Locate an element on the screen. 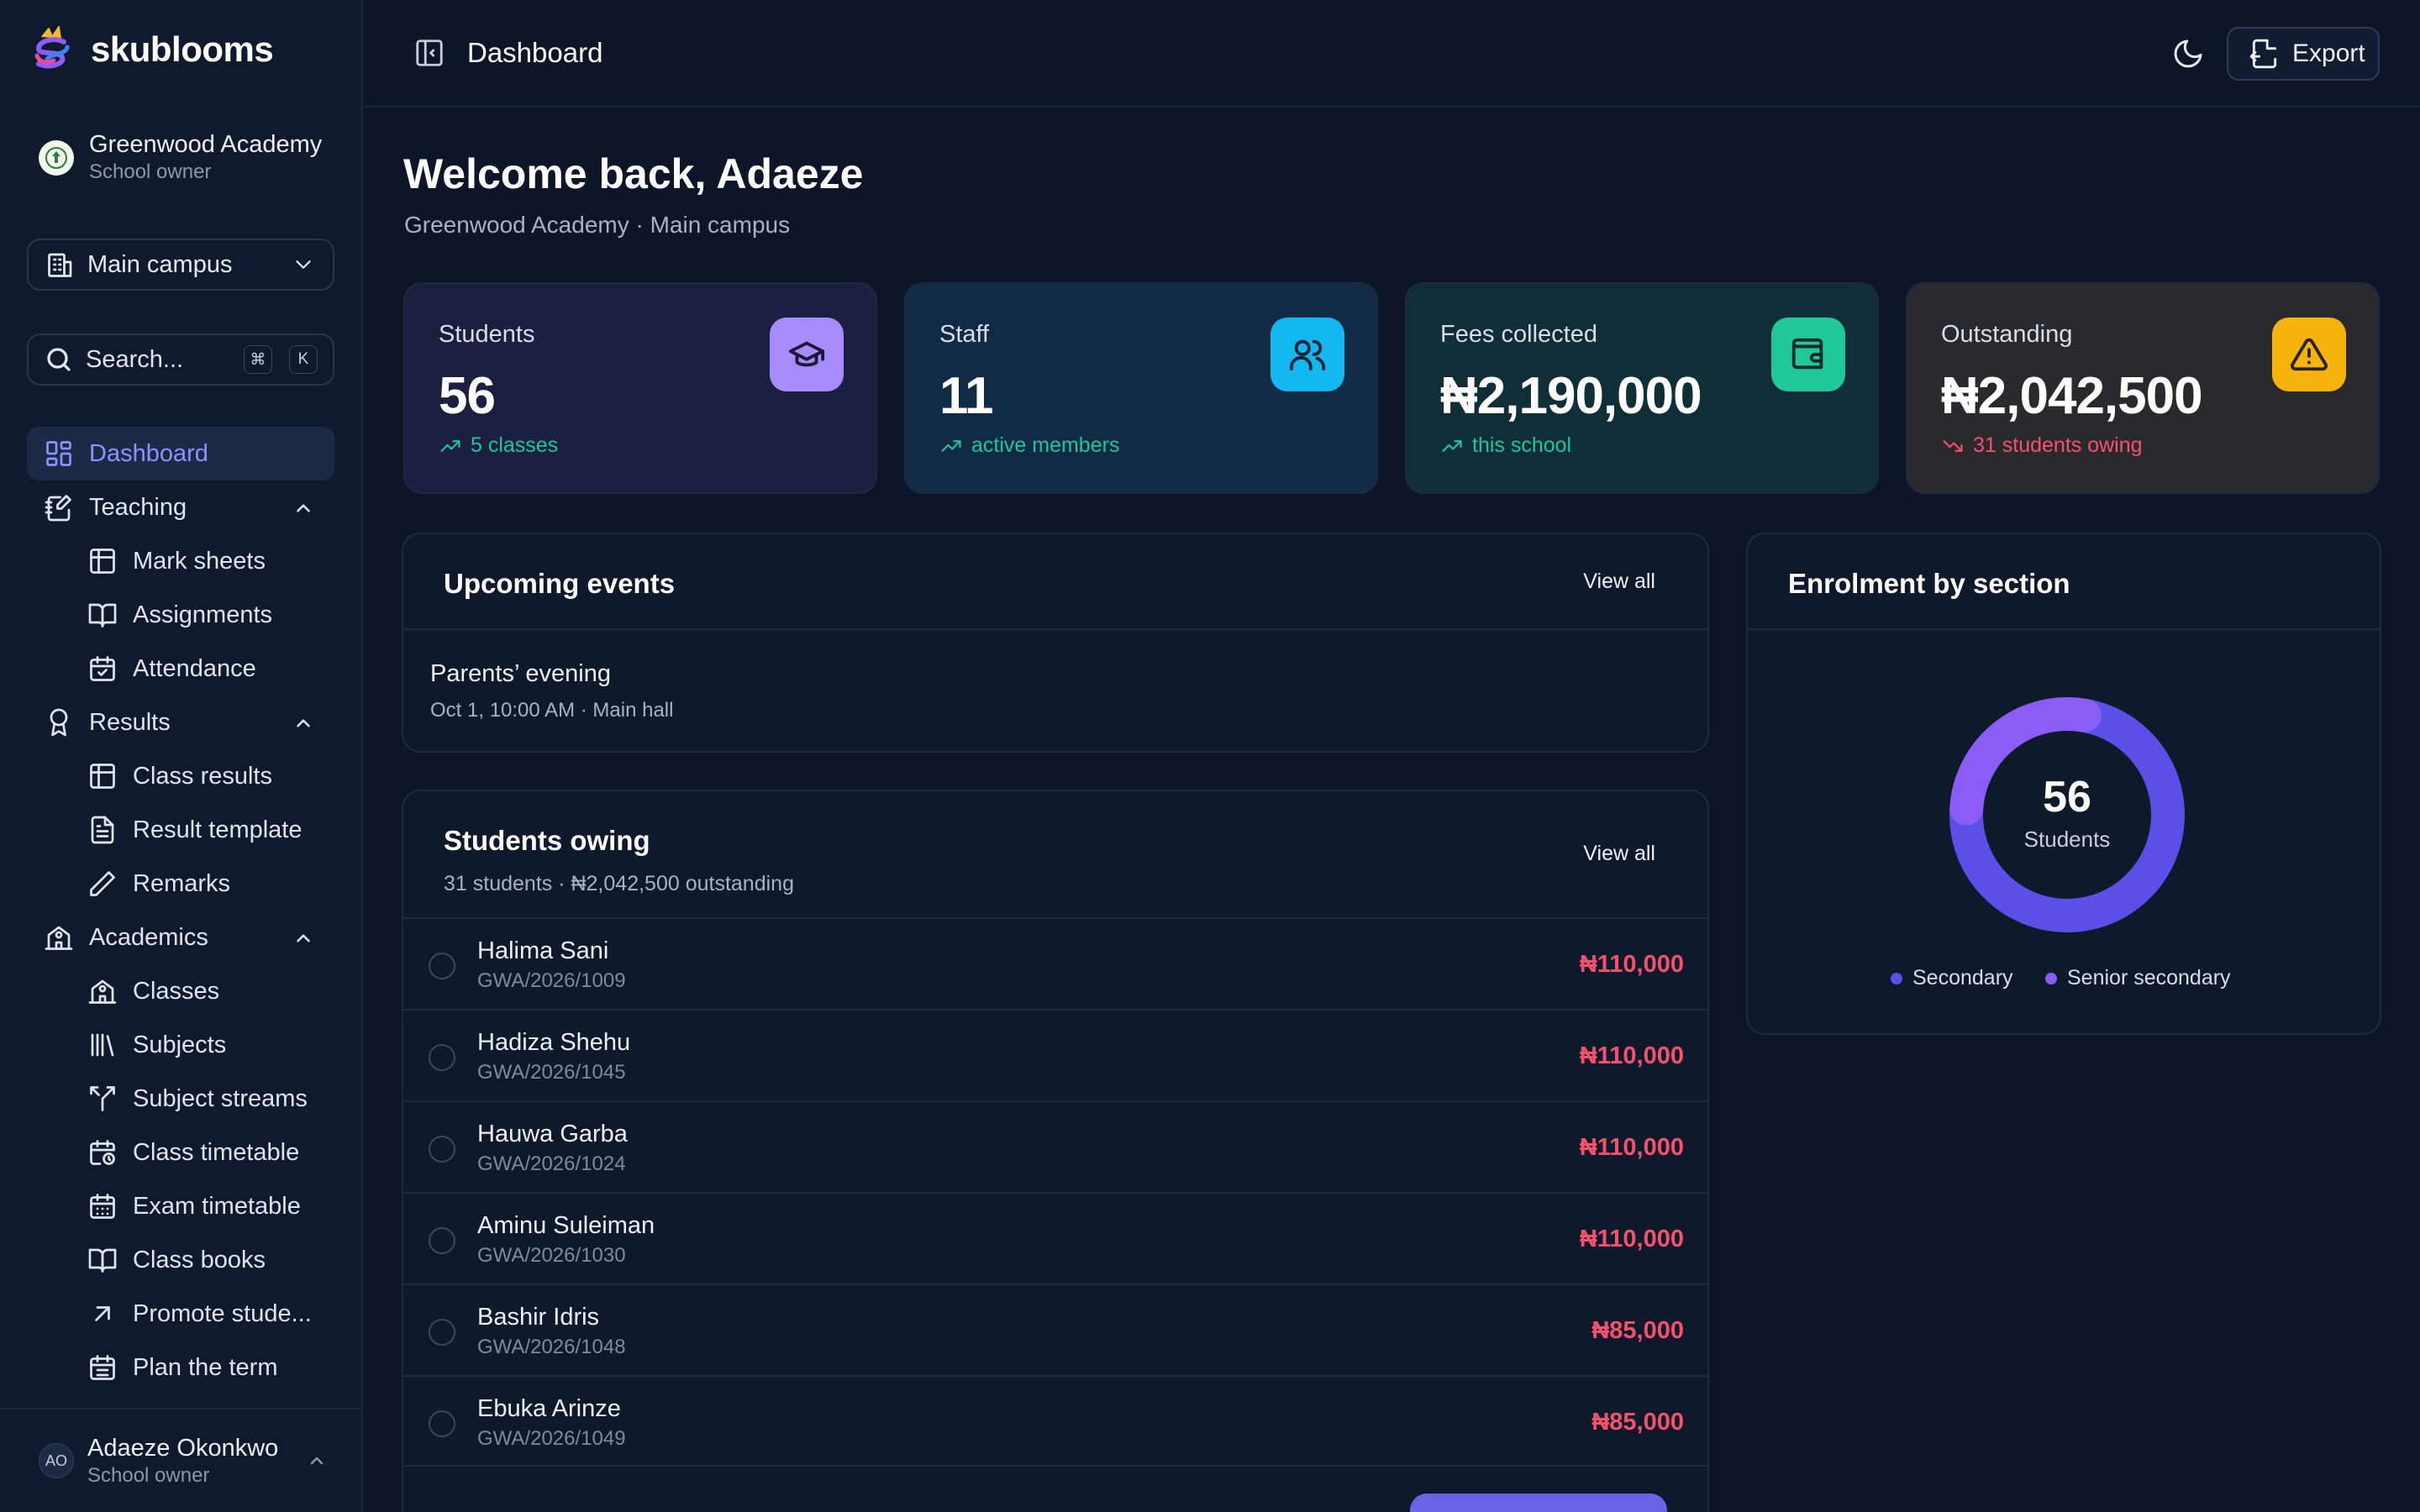 This screenshot has width=2420, height=1512. stat-label: Outstanding is located at coordinates (2007, 334).